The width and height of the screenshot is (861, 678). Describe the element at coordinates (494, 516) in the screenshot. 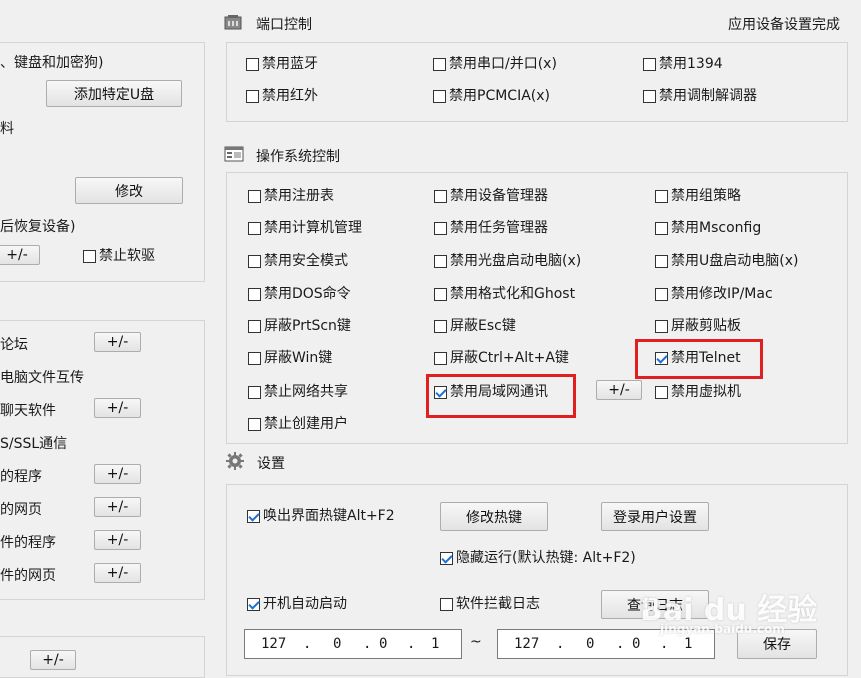

I see `modify-hotkey-button: 修改热键` at that location.